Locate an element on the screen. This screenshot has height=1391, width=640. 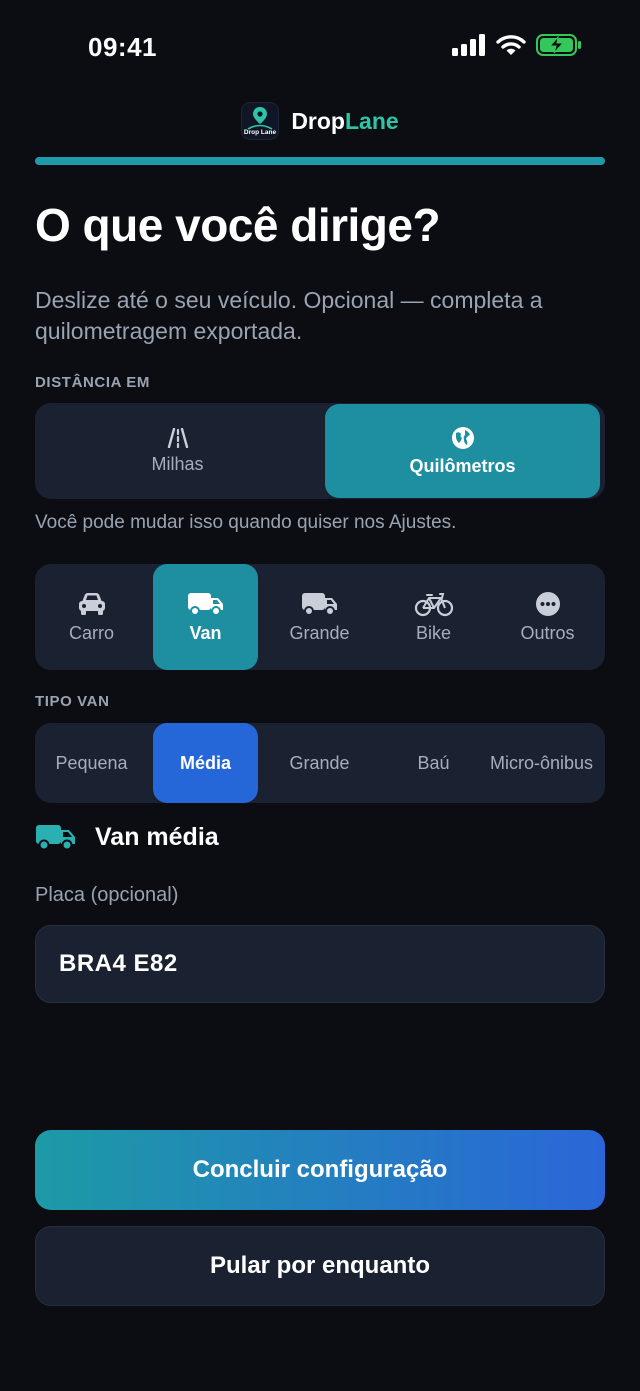
vehicle-option-label: Carro is located at coordinates (91, 632).